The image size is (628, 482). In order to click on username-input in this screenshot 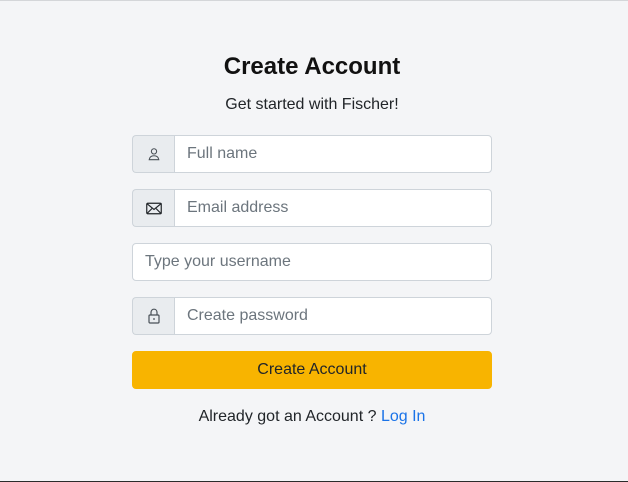, I will do `click(312, 262)`.